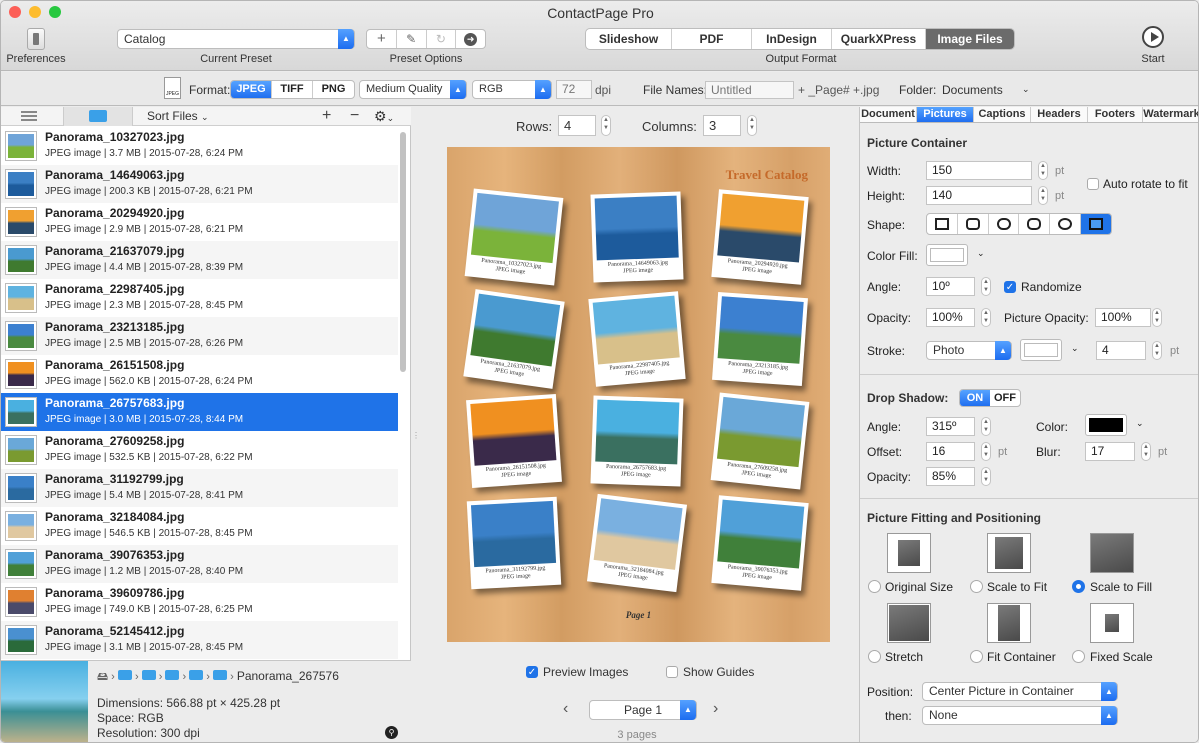  What do you see at coordinates (760, 339) in the screenshot?
I see `catalog-photo: Panorama_23213185.jpg JPEG image` at bounding box center [760, 339].